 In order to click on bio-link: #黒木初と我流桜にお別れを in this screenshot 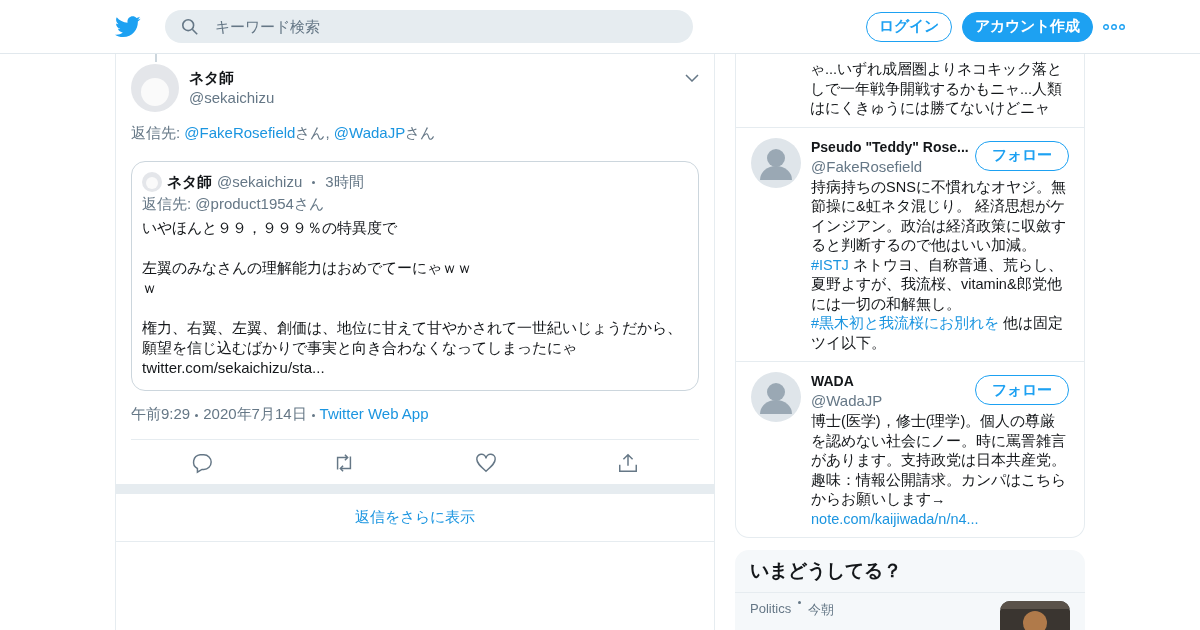, I will do `click(905, 323)`.